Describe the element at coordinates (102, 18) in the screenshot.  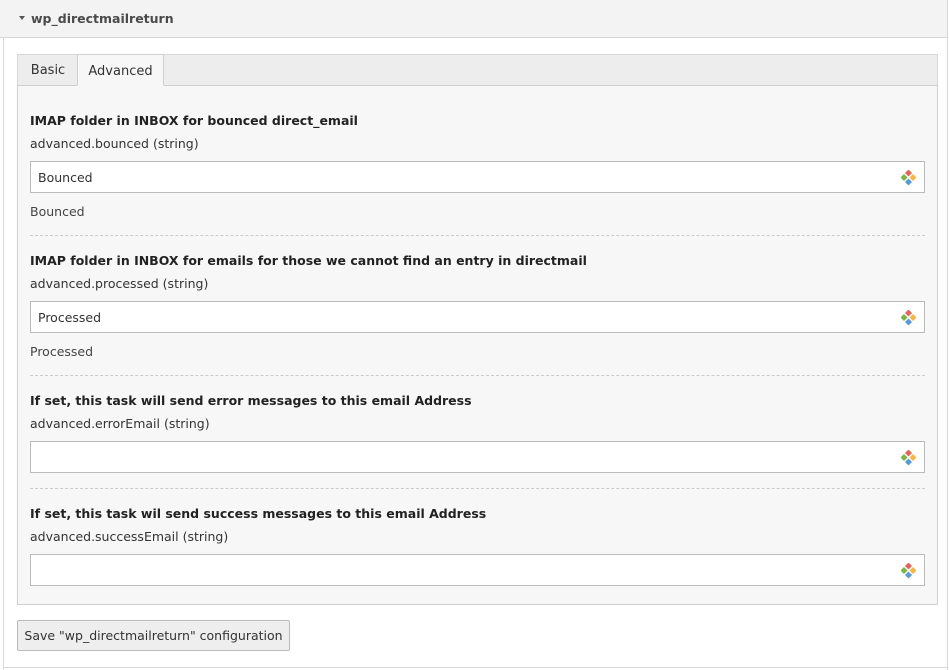
I see `extension-title: wp_directmailreturn` at that location.